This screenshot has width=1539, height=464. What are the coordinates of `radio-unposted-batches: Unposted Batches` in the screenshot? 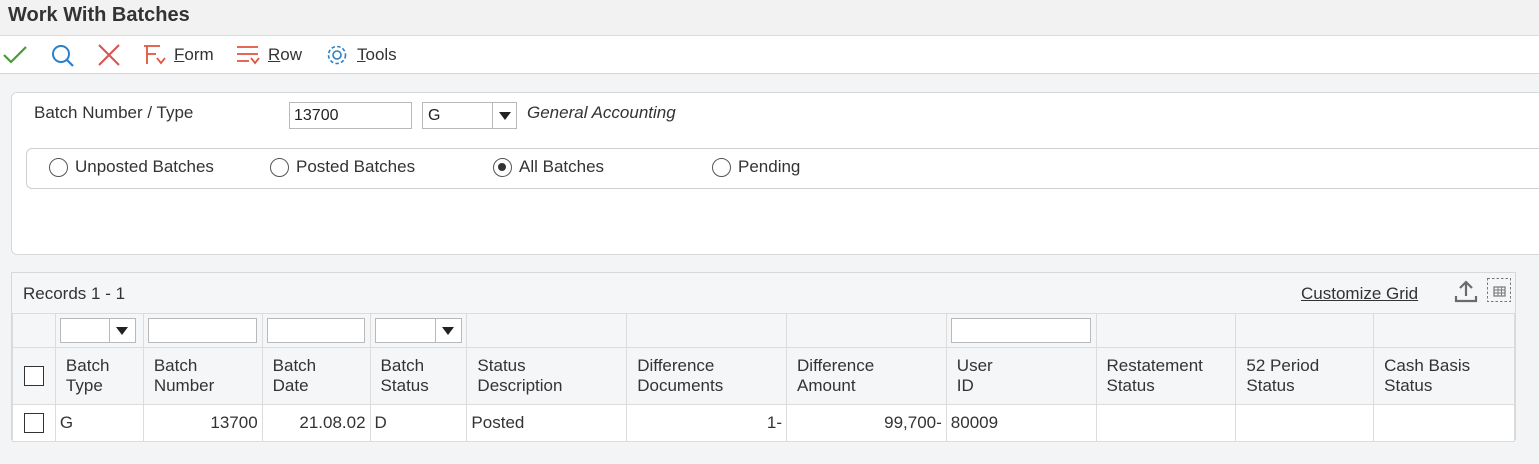 It's located at (131, 167).